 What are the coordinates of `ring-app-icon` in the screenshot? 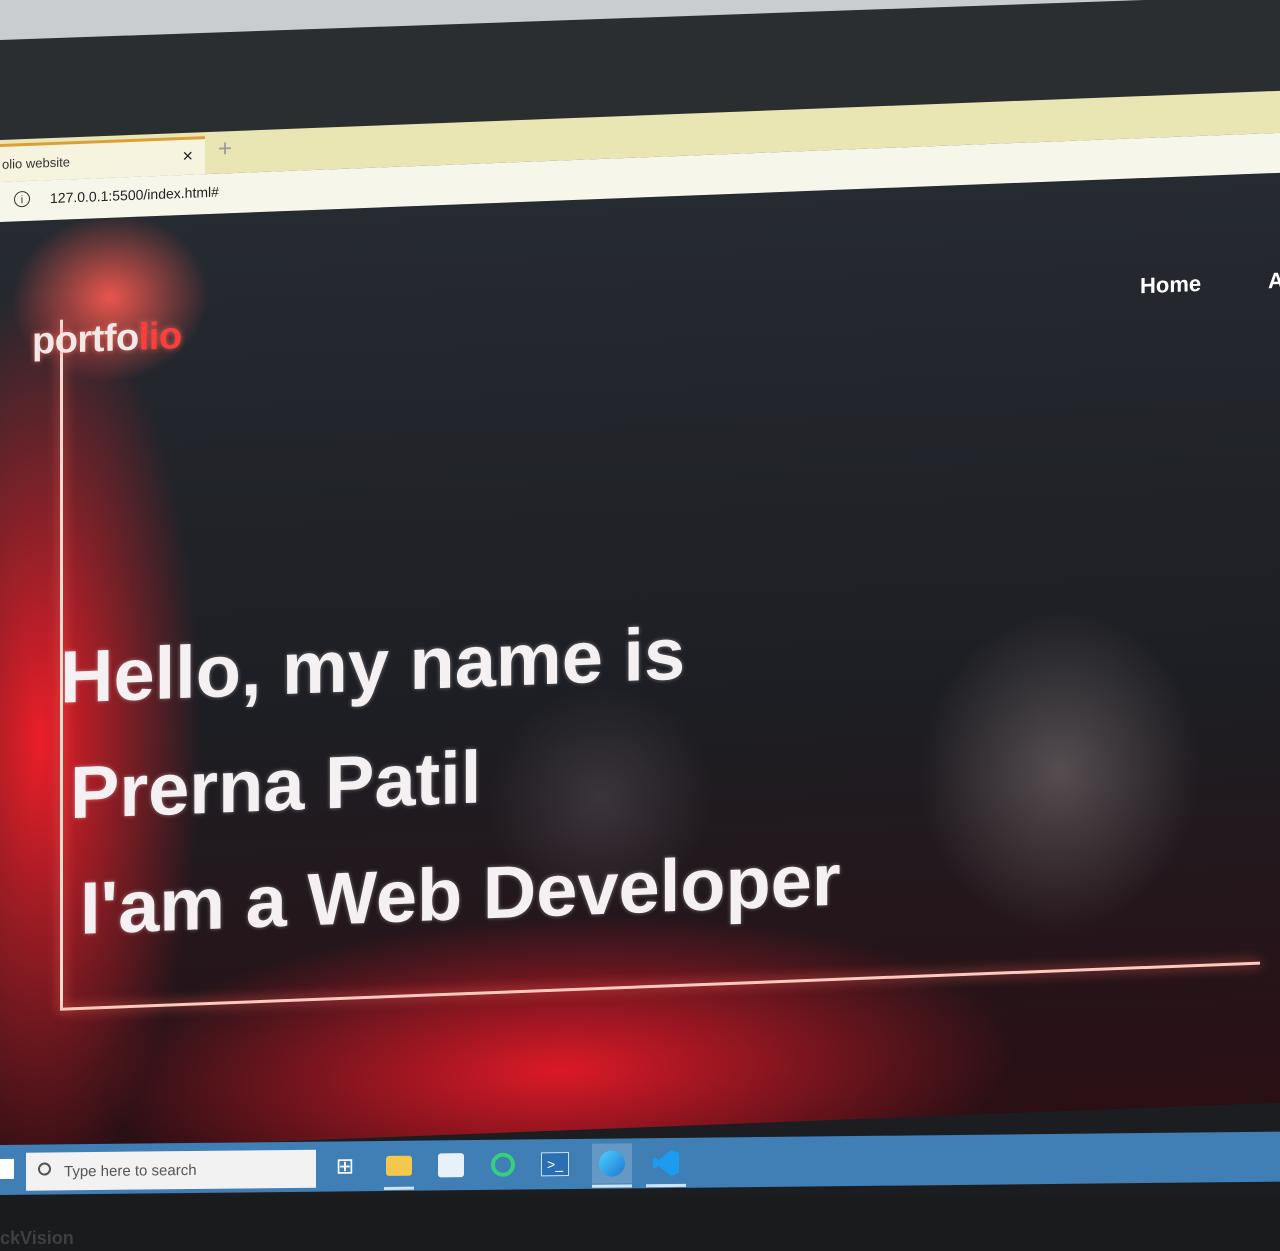 It's located at (503, 1165).